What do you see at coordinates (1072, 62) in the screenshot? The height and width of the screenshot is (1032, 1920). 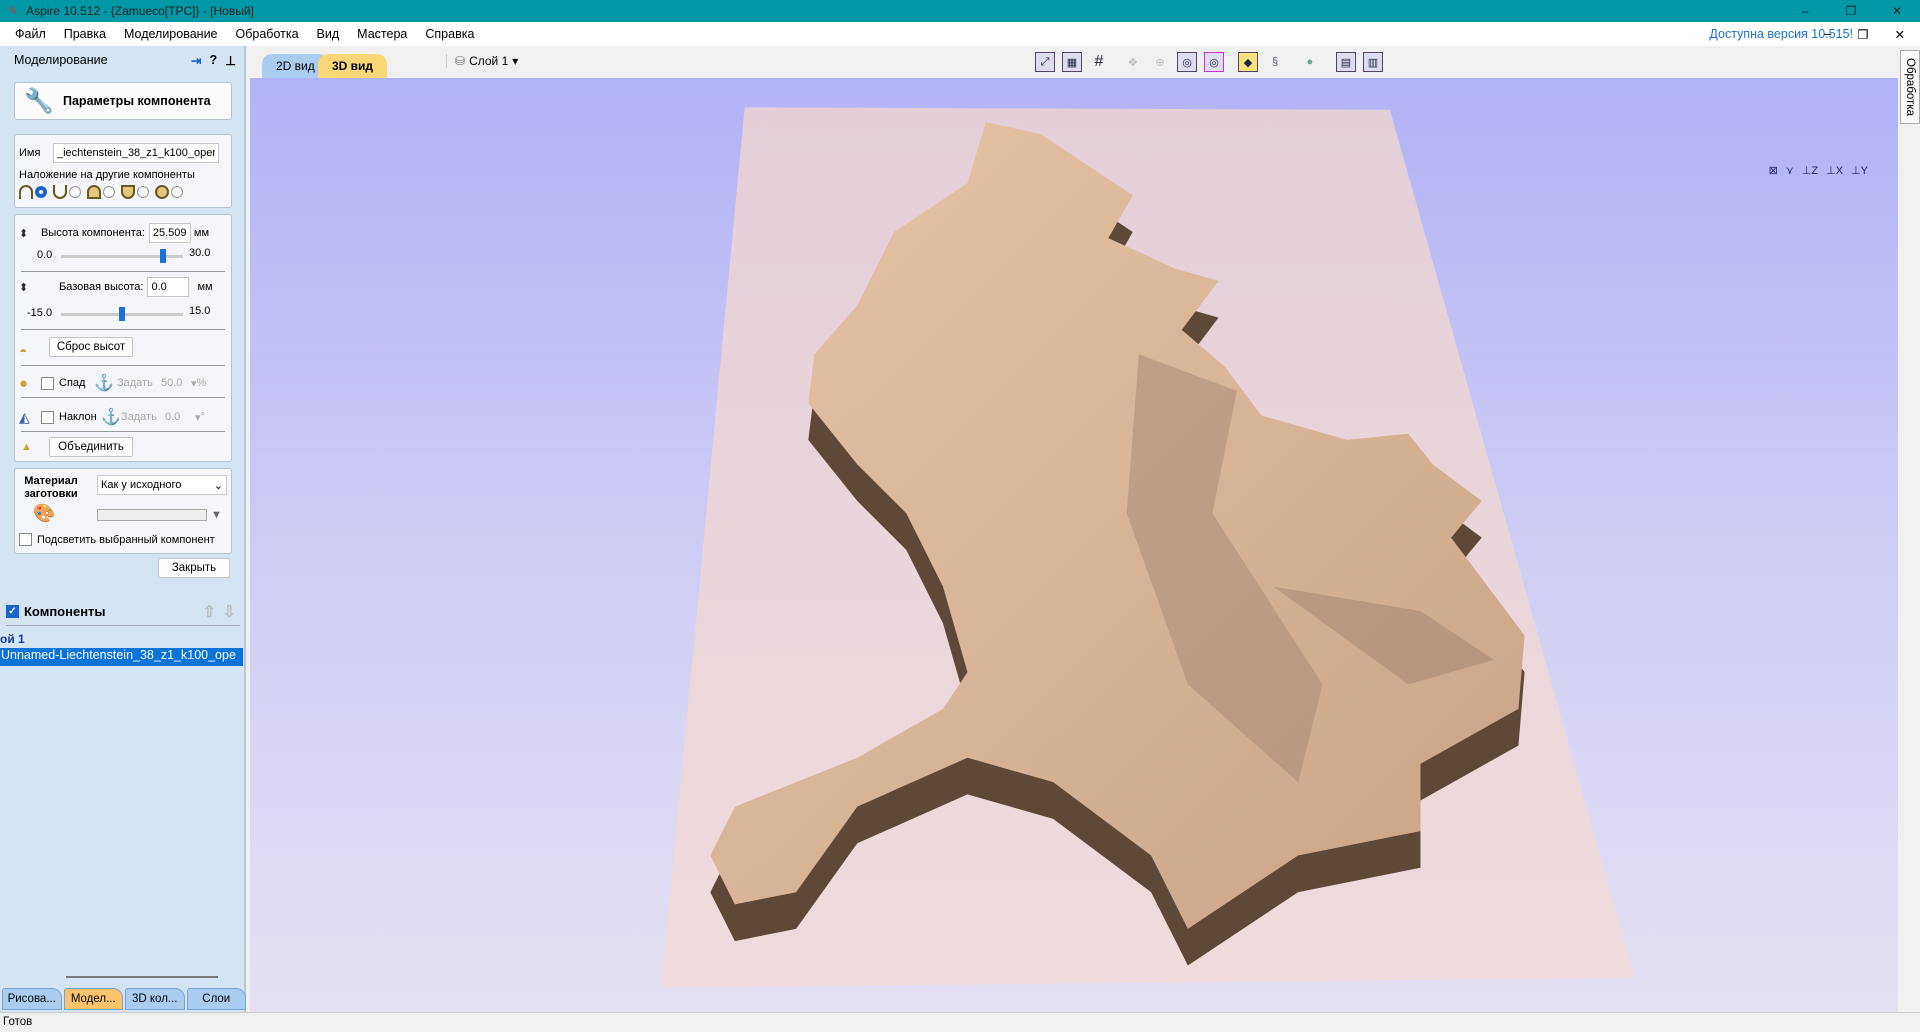 I see `material-setup-icon: ▦` at bounding box center [1072, 62].